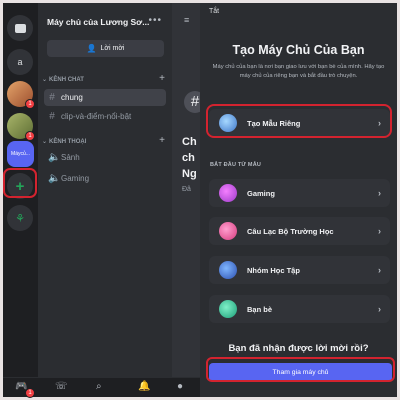  I want to click on channel-item-clip: # clip-và-điểm-nổi-bật, so click(105, 116).